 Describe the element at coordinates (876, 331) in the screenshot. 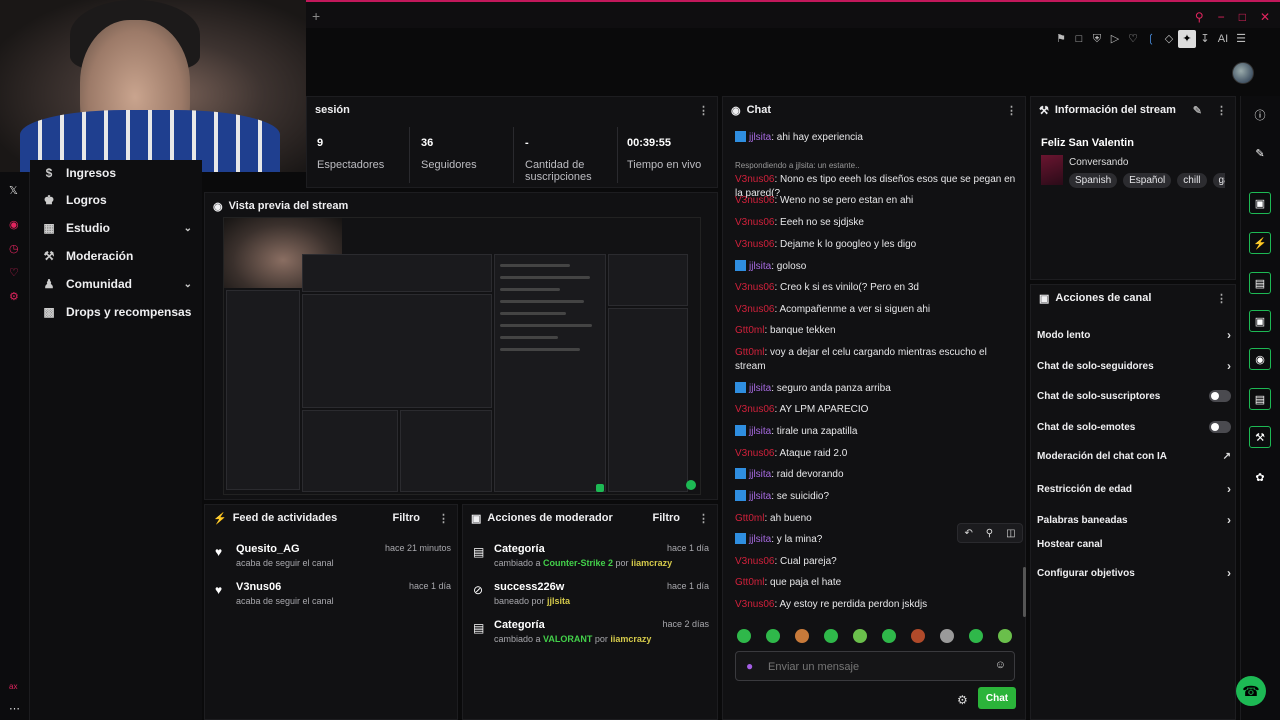

I see `chat-message: Gtt0ml: banque tekken` at that location.